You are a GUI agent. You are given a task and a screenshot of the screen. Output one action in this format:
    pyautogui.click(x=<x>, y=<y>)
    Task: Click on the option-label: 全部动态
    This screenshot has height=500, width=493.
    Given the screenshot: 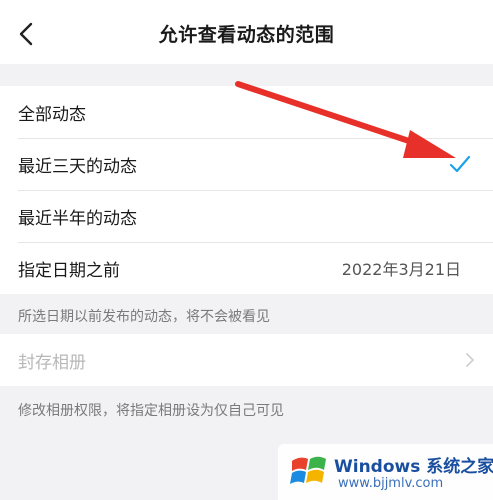 What is the action you would take?
    pyautogui.click(x=52, y=114)
    